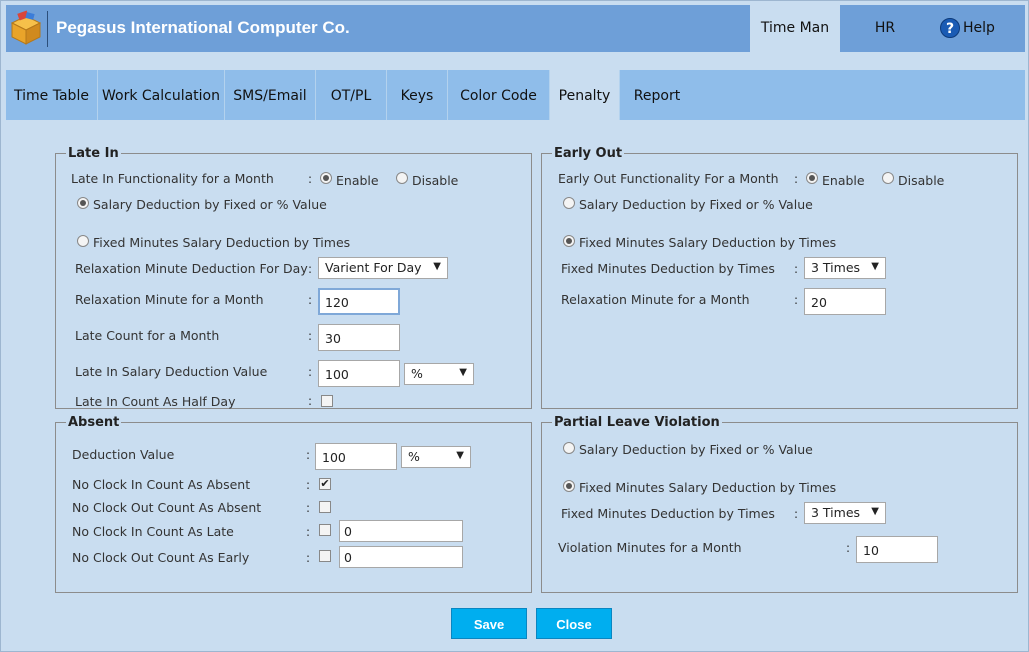 Image resolution: width=1029 pixels, height=652 pixels. I want to click on early-out-relax-month-input: 20, so click(845, 301).